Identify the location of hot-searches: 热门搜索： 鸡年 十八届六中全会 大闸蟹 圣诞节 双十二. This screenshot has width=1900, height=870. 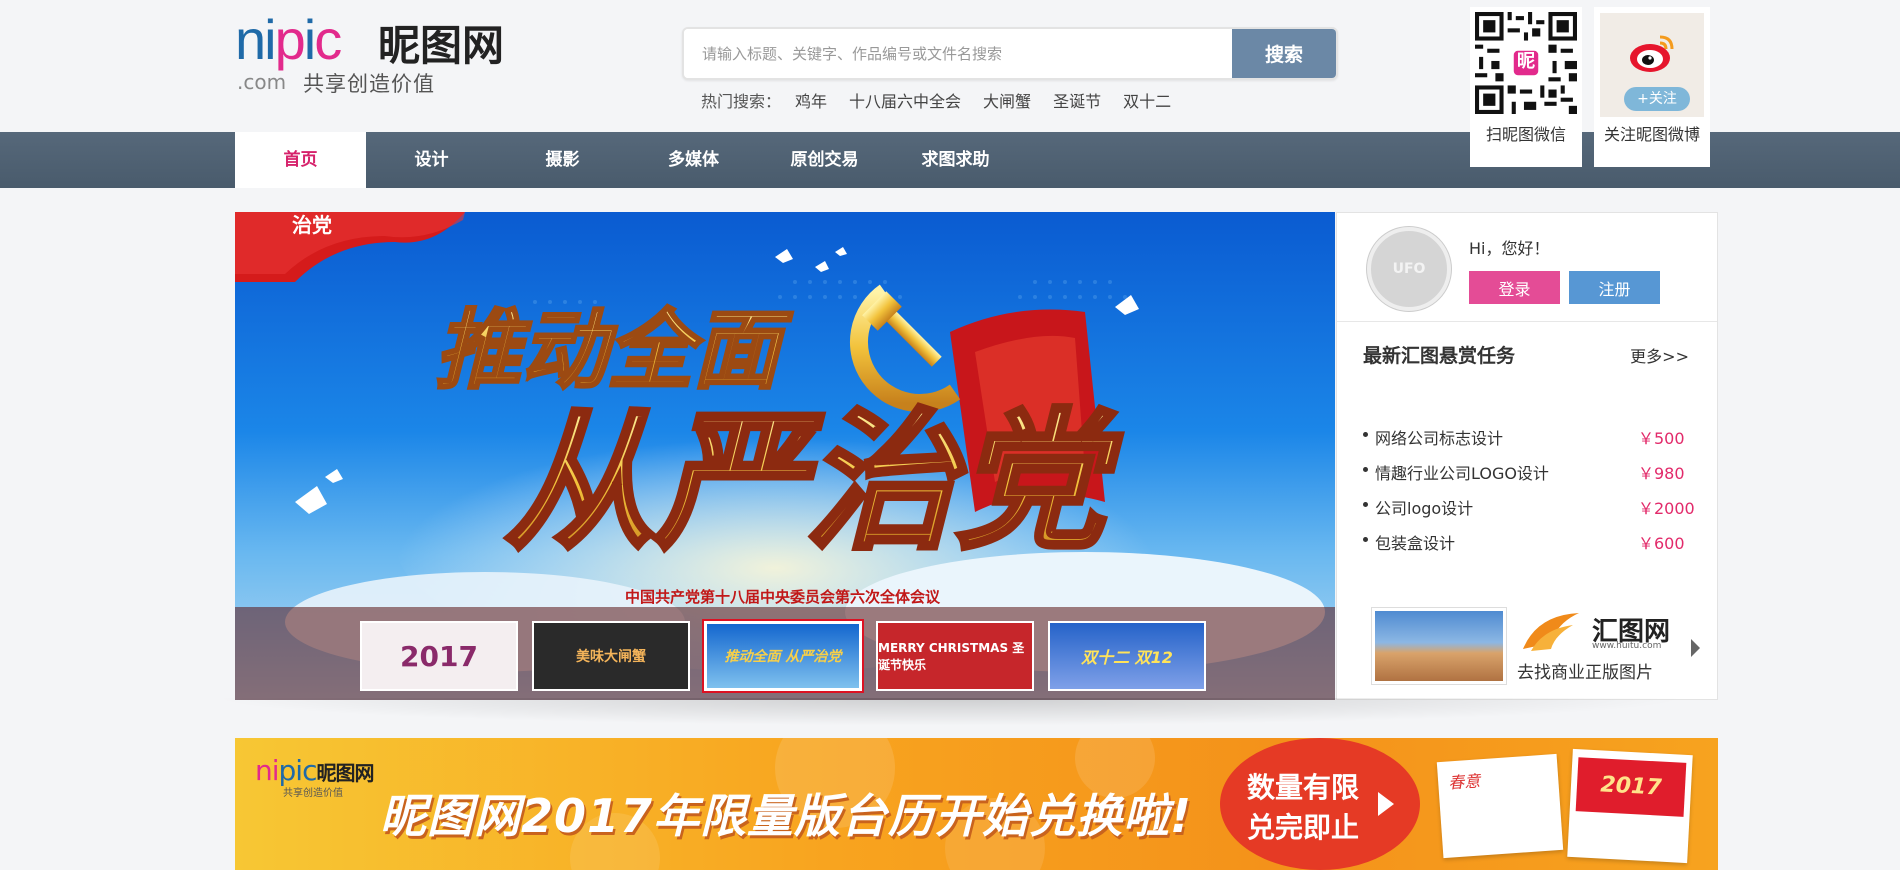
(936, 100).